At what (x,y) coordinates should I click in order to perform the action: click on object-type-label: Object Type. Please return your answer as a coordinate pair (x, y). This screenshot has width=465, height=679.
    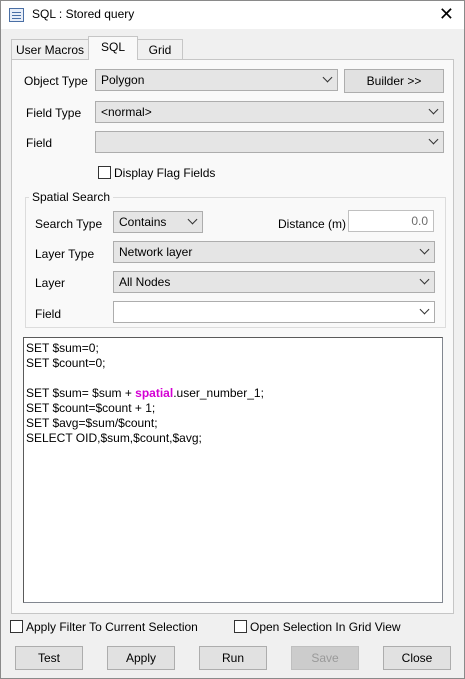
    Looking at the image, I should click on (56, 81).